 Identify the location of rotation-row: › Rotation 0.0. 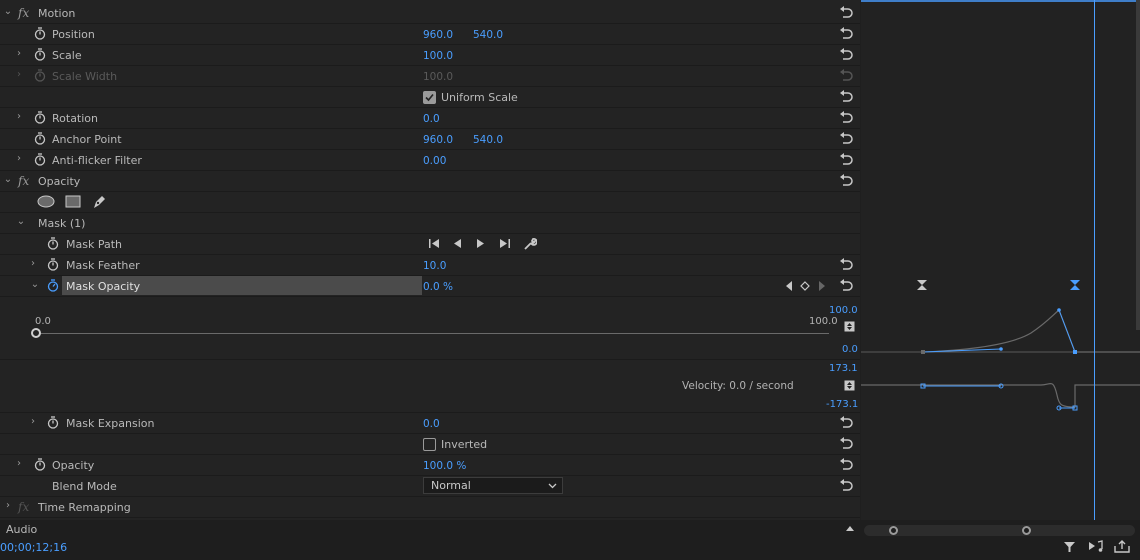
(430, 118).